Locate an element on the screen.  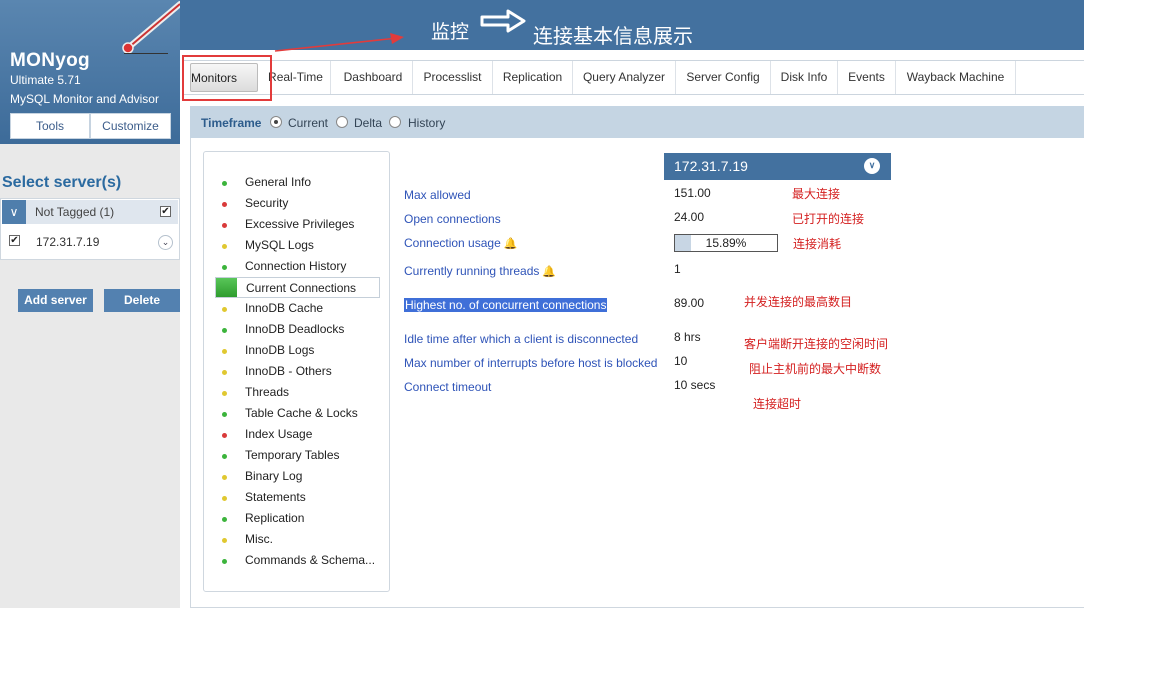
menu-item-misc: Misc. is located at coordinates (296, 539).